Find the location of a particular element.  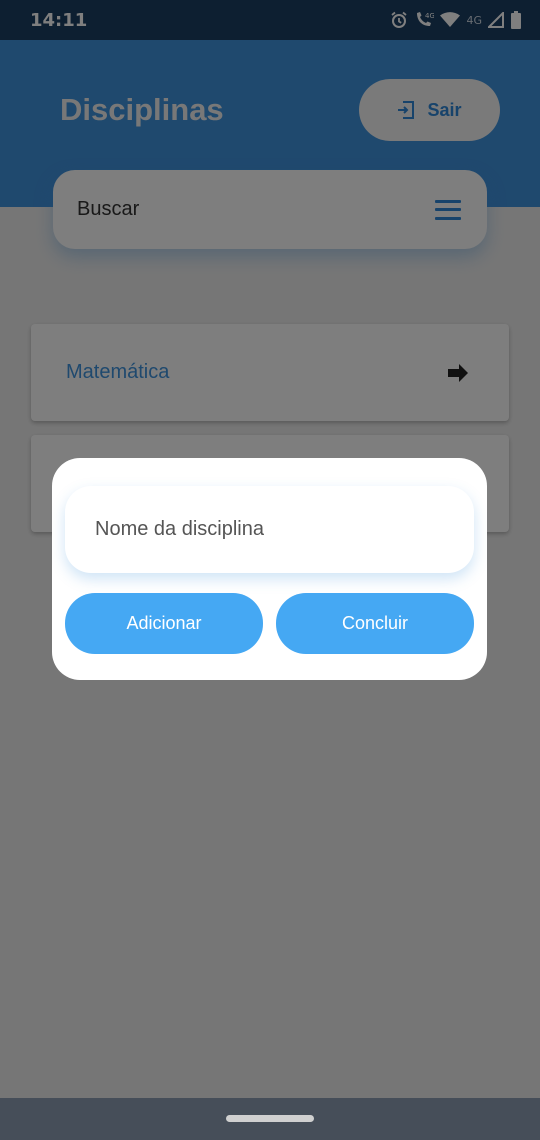

add-button: Adicionar is located at coordinates (164, 623).